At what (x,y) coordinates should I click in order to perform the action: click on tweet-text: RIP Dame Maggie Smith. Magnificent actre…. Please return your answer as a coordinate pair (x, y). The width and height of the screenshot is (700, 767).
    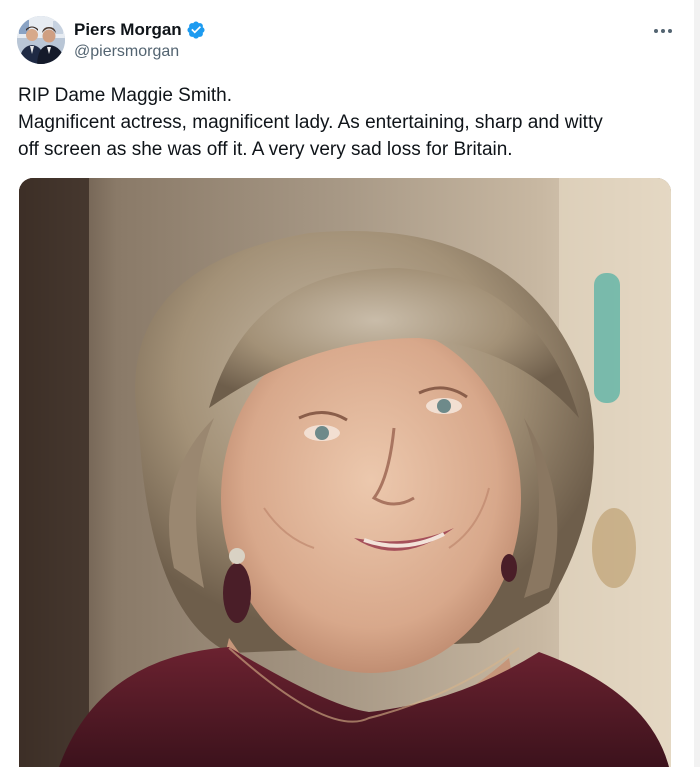
    Looking at the image, I should click on (348, 122).